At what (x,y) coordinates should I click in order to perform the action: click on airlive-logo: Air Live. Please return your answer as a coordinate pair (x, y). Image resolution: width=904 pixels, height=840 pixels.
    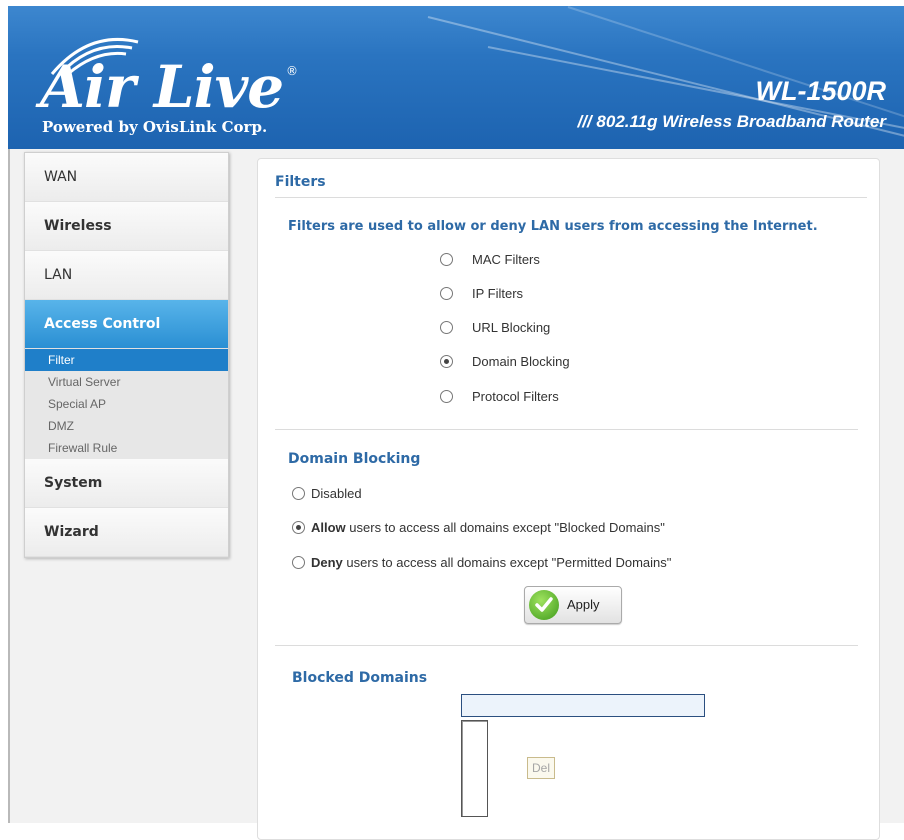
    Looking at the image, I should click on (162, 87).